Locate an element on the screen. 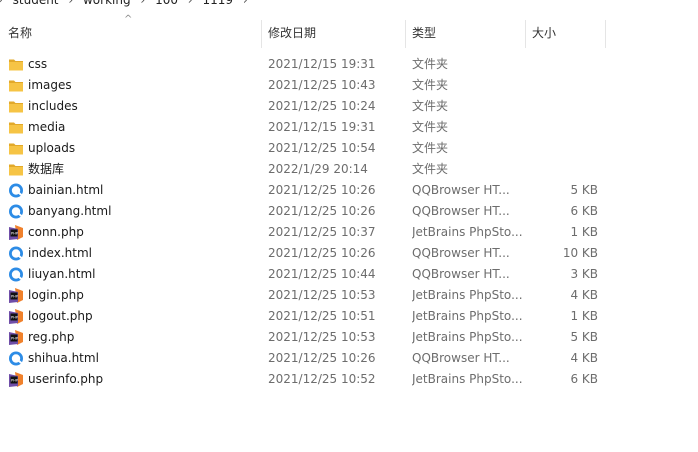  file-modified-date: 2021/12/15 19:31 is located at coordinates (322, 127).